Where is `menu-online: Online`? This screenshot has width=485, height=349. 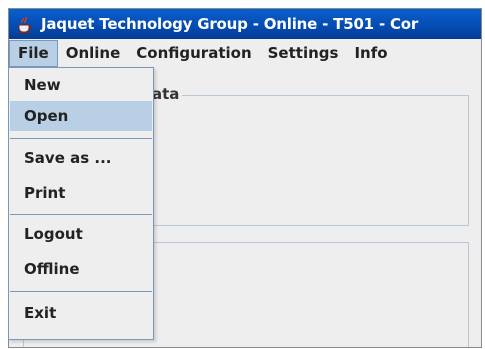 menu-online: Online is located at coordinates (93, 53).